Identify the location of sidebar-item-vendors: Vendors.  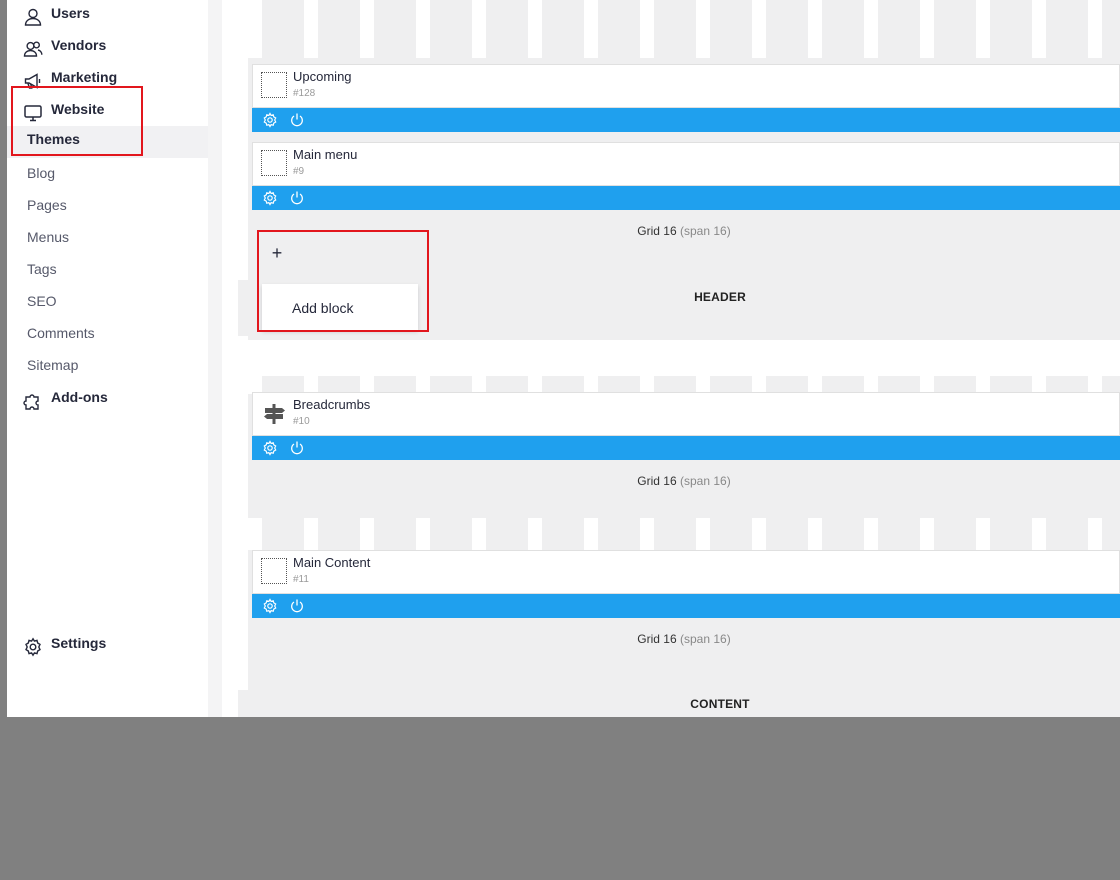
(107, 48).